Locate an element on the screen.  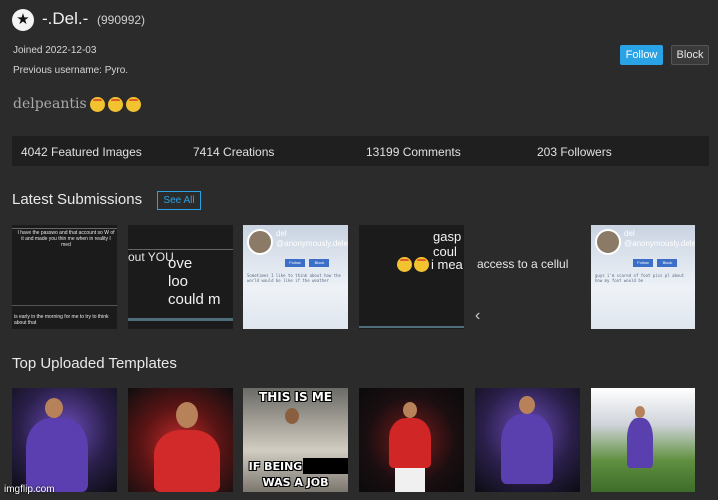
meme-bottom-text: WAS A JOB is located at coordinates (295, 482).